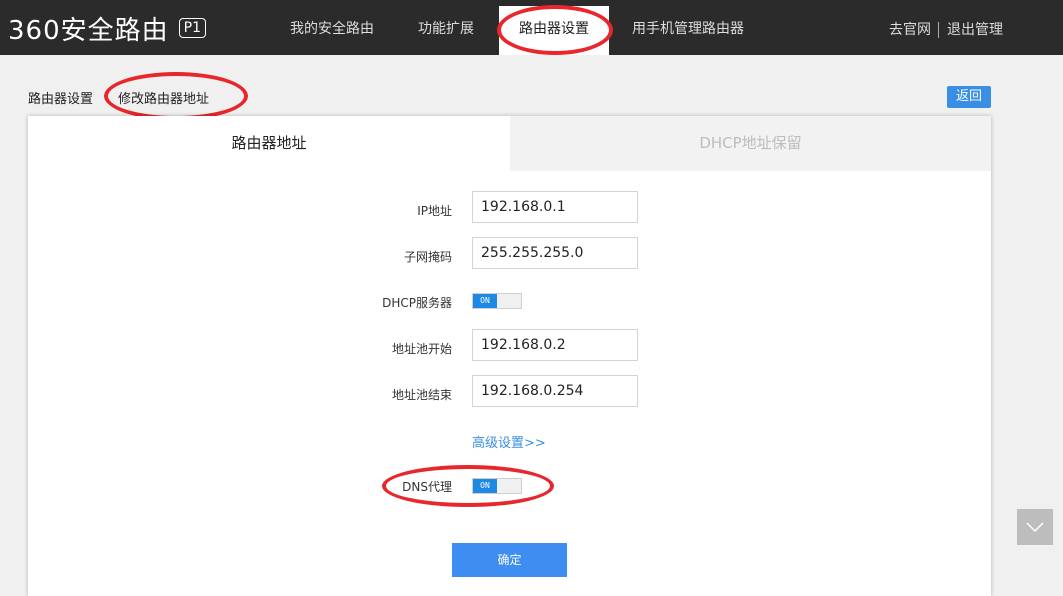 The width and height of the screenshot is (1063, 596). I want to click on scroll-down-button, so click(1035, 527).